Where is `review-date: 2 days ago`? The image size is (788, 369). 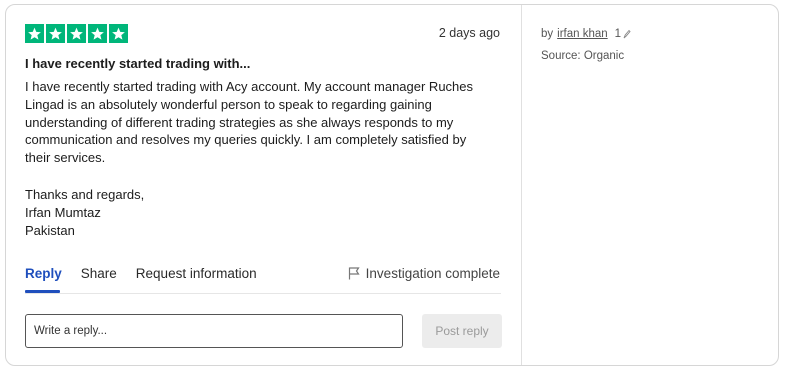 review-date: 2 days ago is located at coordinates (469, 33).